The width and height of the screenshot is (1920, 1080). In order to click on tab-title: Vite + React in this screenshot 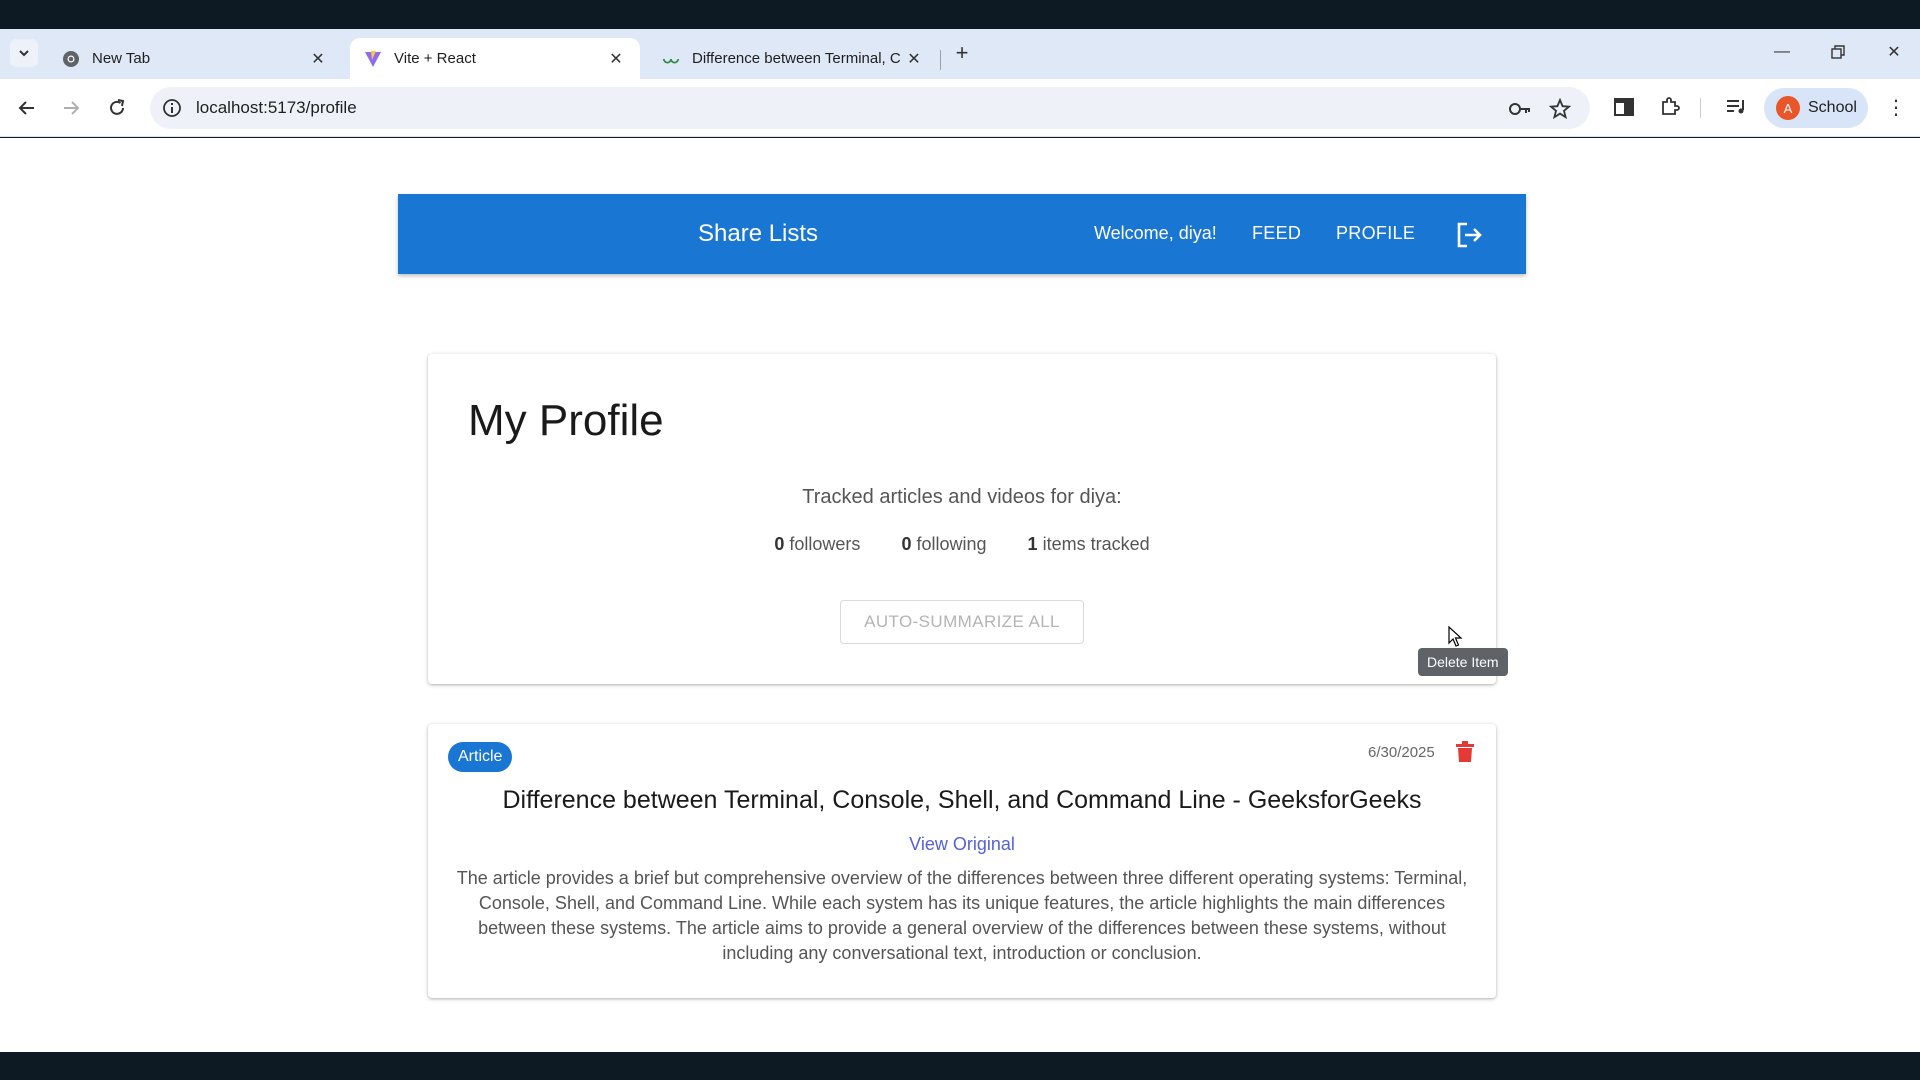, I will do `click(435, 58)`.